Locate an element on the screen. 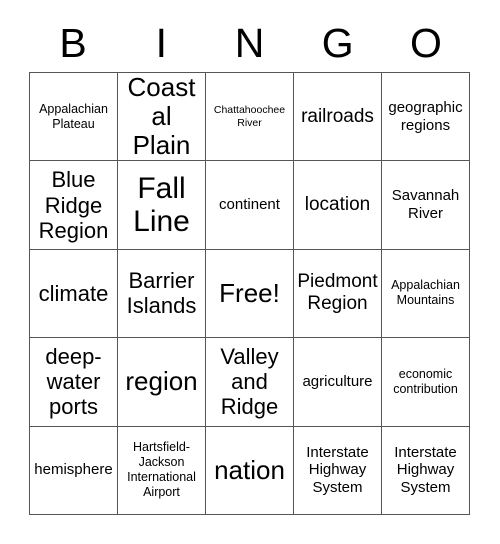 Image resolution: width=500 pixels, height=544 pixels. bingo-cell-label: Blue Ridge Region is located at coordinates (73, 205).